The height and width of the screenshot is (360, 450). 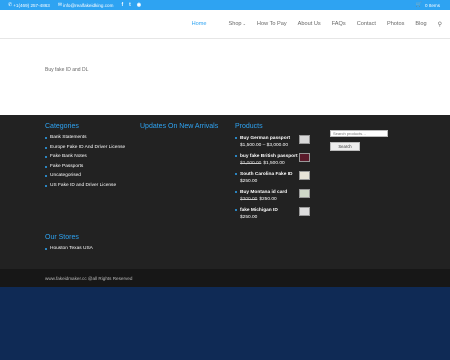 I want to click on nav-item-about-us: About Us, so click(x=309, y=24).